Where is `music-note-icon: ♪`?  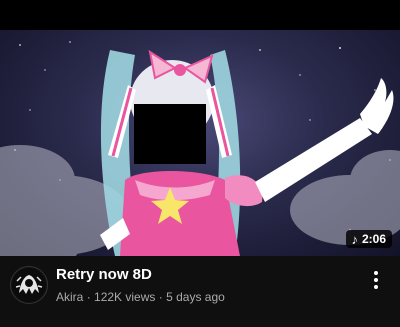 music-note-icon: ♪ is located at coordinates (354, 239).